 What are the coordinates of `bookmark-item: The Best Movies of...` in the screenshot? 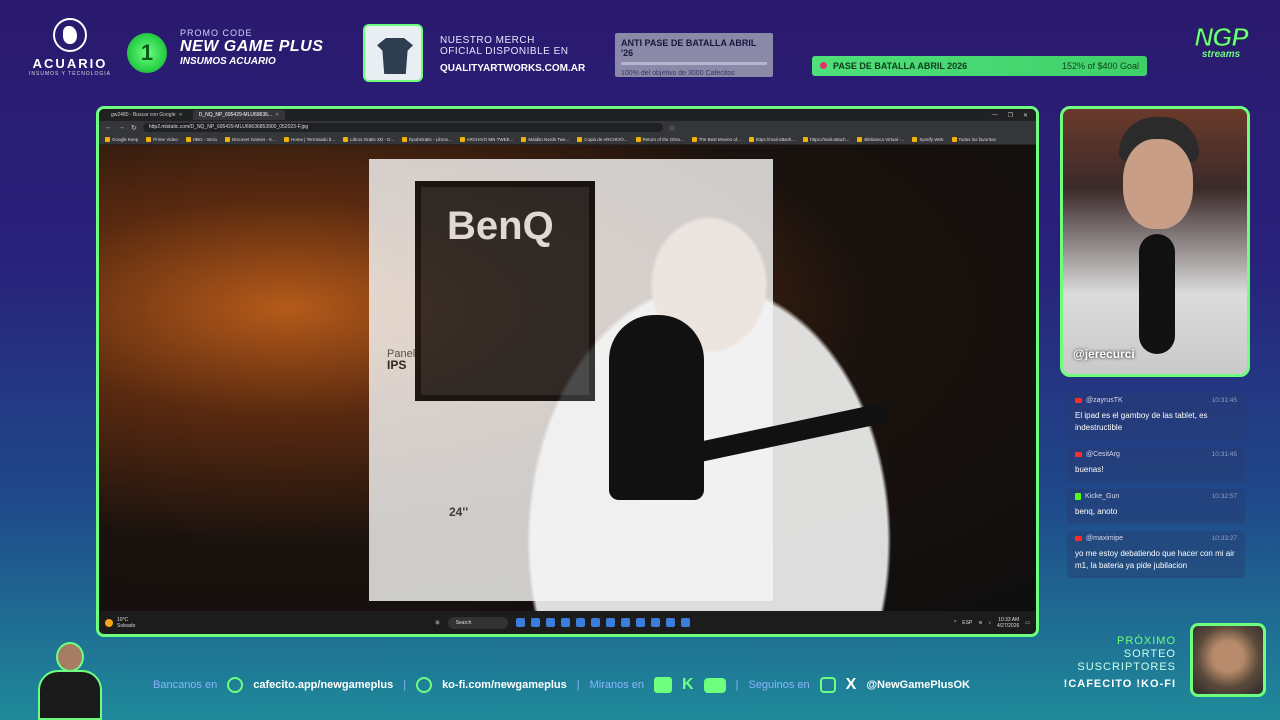 It's located at (716, 139).